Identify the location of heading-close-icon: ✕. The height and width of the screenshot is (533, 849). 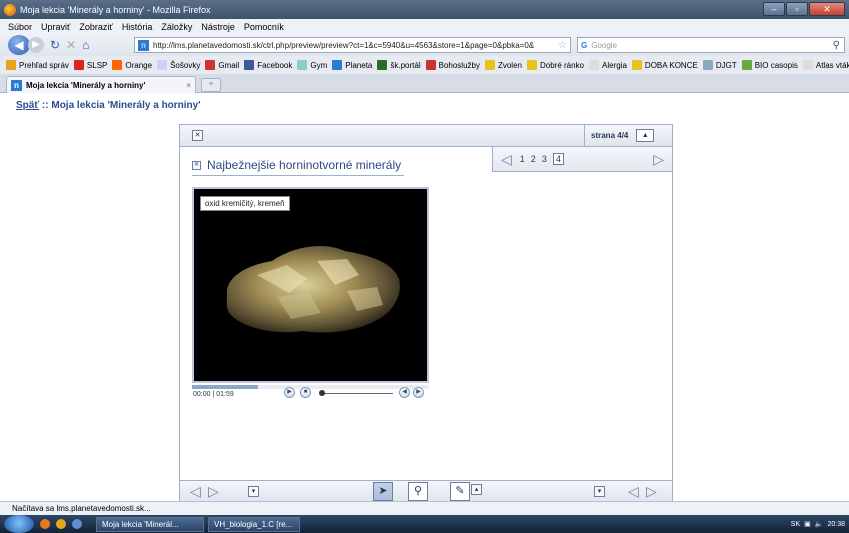
(196, 165).